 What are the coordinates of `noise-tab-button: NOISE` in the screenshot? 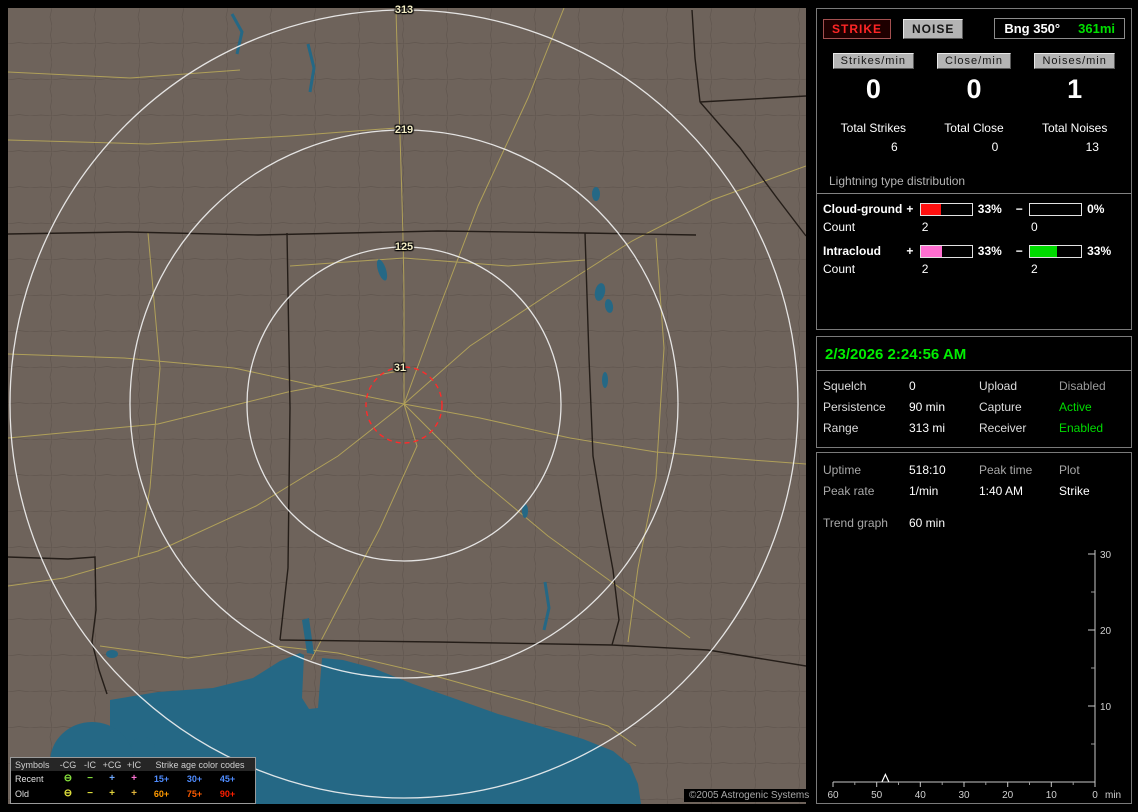 It's located at (933, 28).